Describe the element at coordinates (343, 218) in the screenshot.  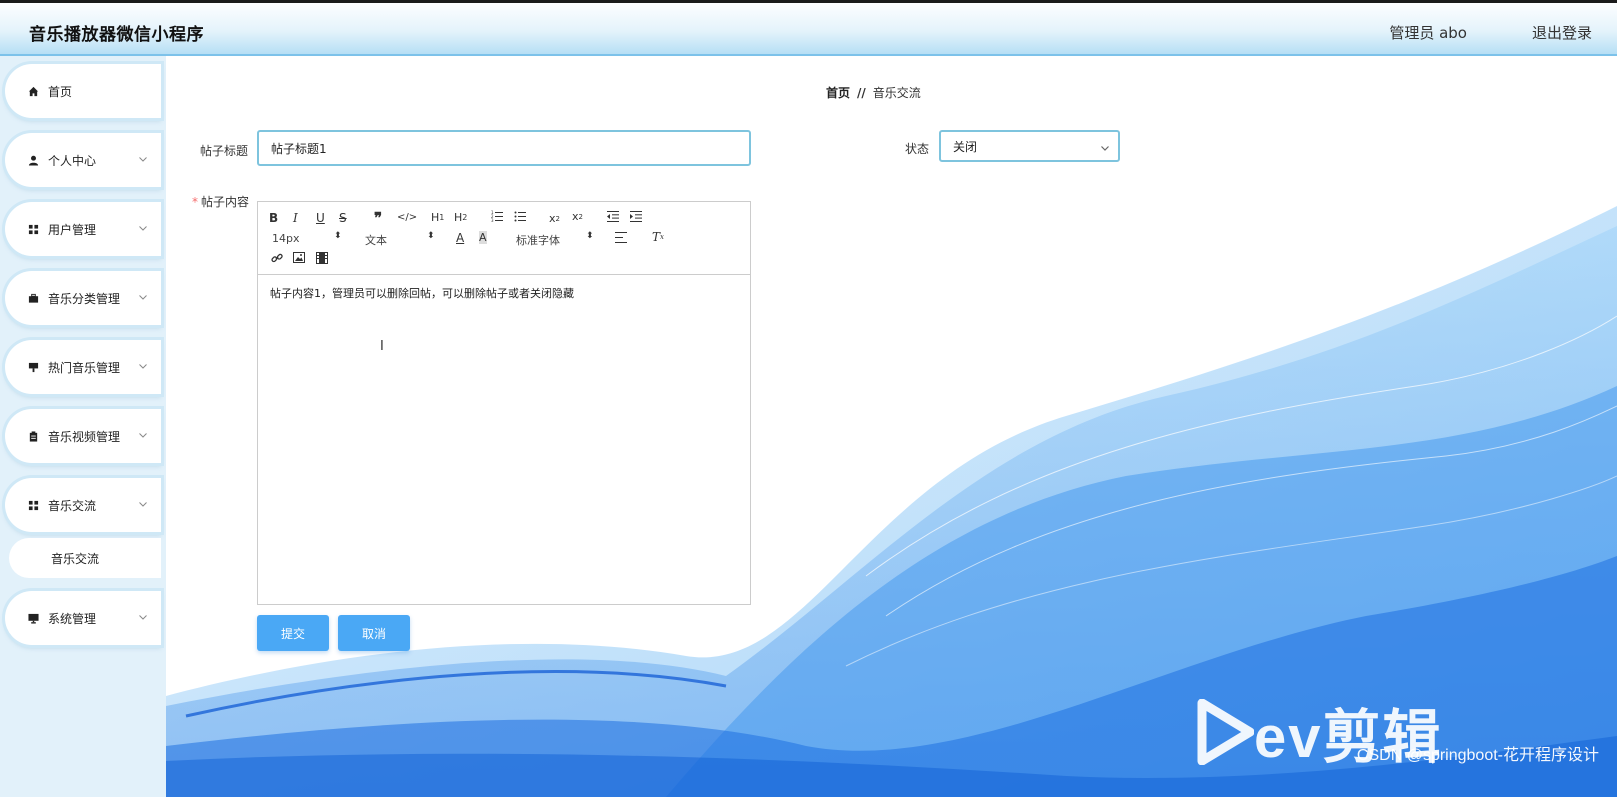
I see `strikethrough-icon: S` at that location.